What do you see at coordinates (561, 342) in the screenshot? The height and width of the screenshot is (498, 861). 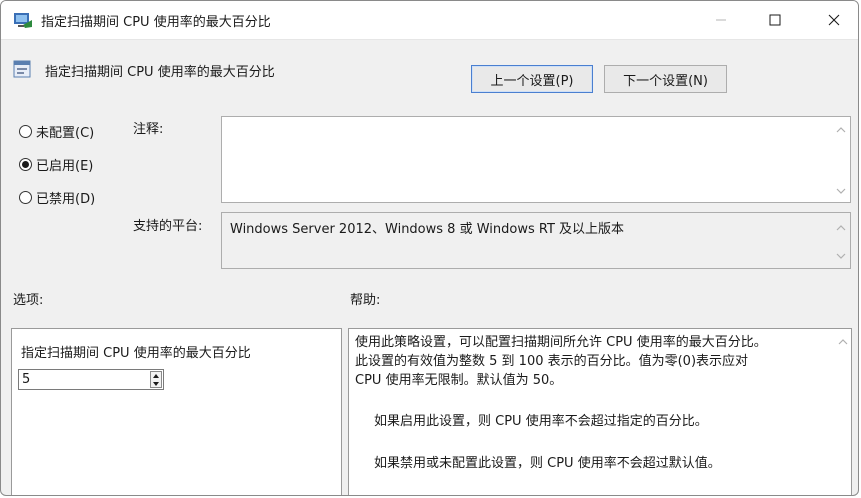 I see `help-line: 使用此策略设置，可以配置扫描期间所允许 CPU 使用率的最大百分比。` at bounding box center [561, 342].